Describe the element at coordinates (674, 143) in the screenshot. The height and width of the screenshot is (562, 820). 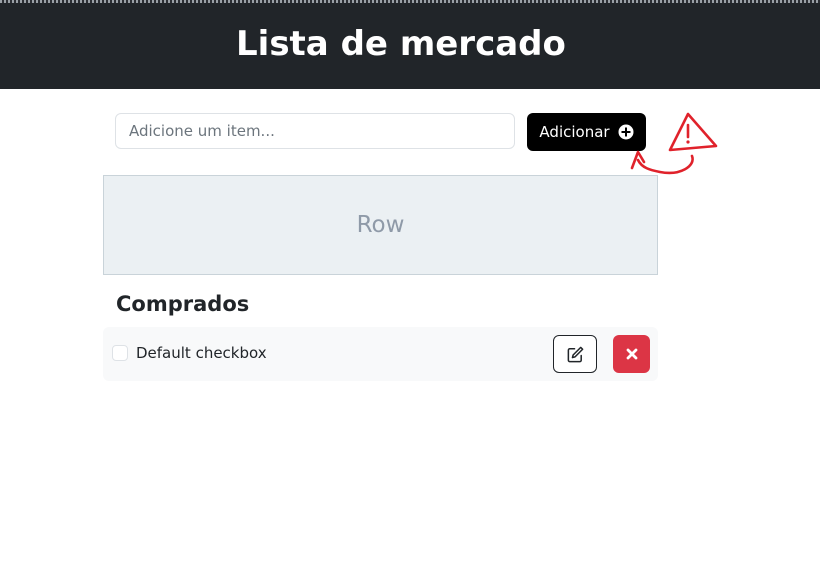
I see `warning-triangle-icon` at that location.